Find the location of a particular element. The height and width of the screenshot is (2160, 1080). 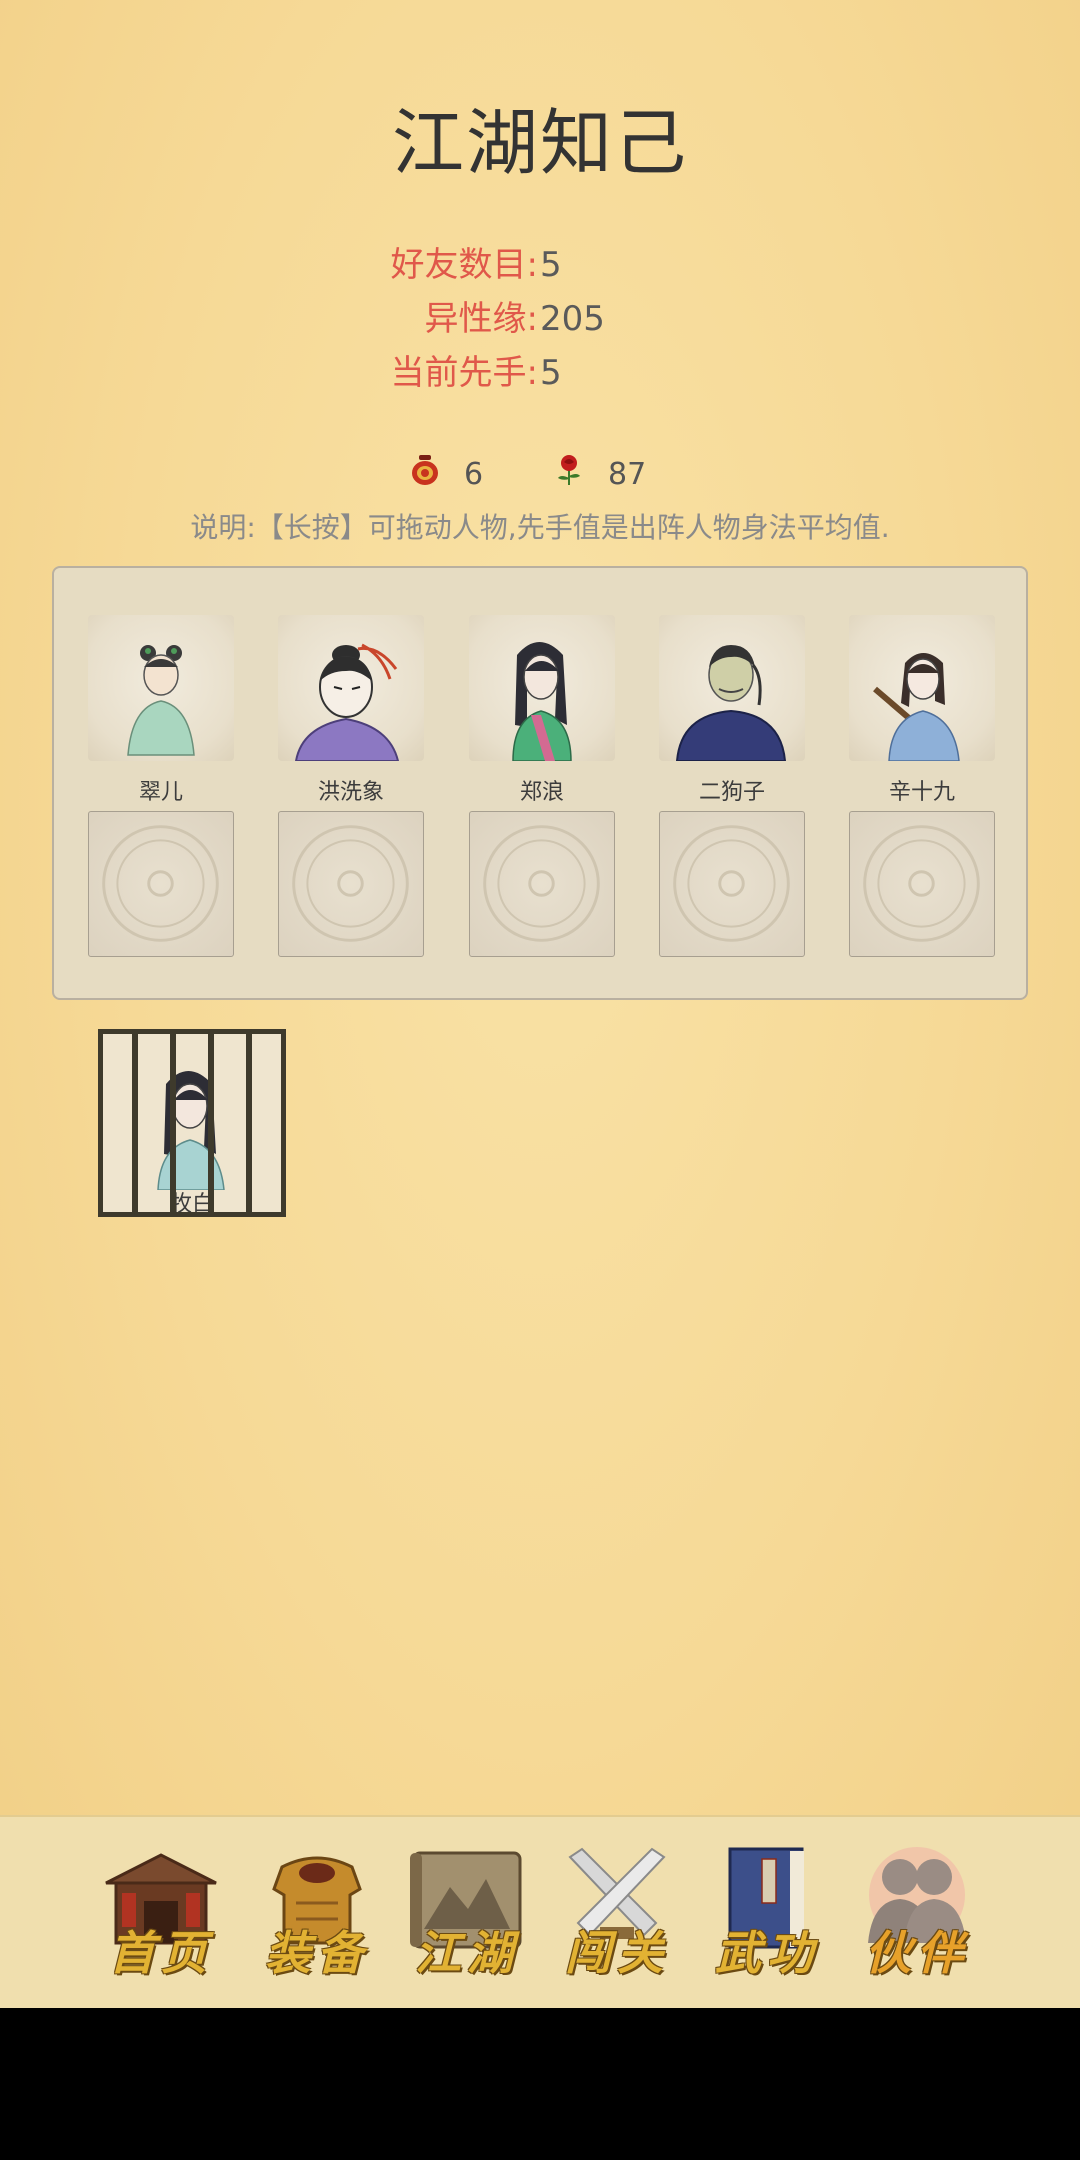

wine-count: 6 is located at coordinates (474, 474).